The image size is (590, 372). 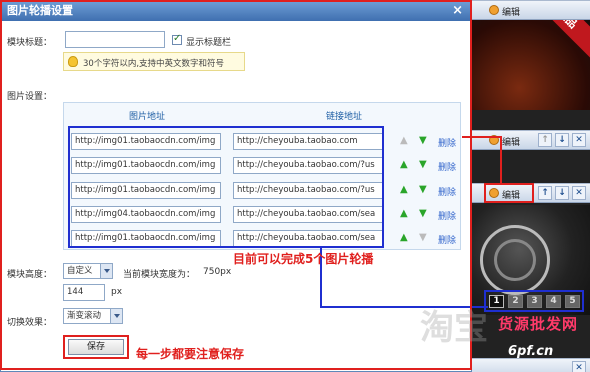 What do you see at coordinates (454, 328) in the screenshot?
I see `taobao-watermark: 淘宝` at bounding box center [454, 328].